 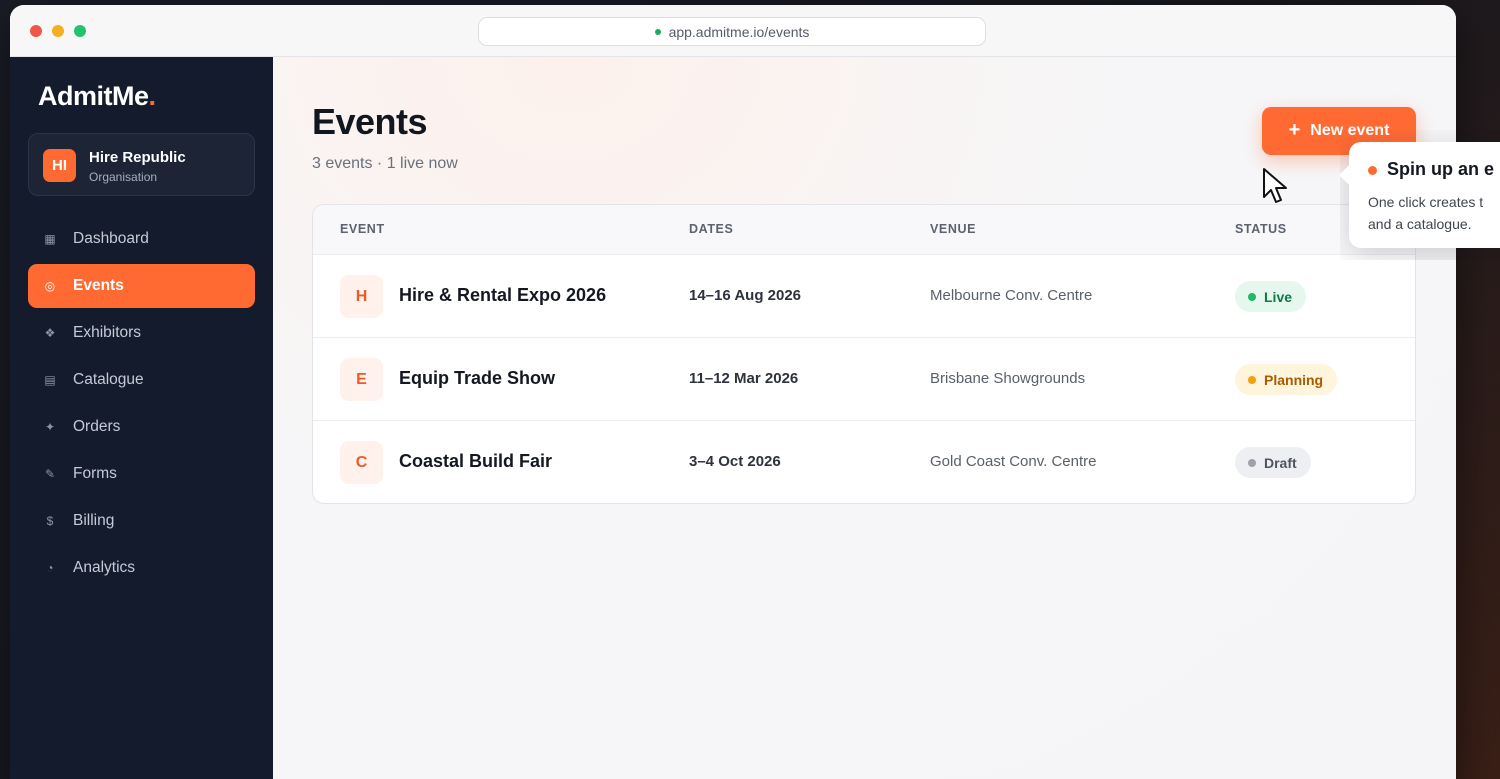 I want to click on status-badge: Draft, so click(x=1273, y=462).